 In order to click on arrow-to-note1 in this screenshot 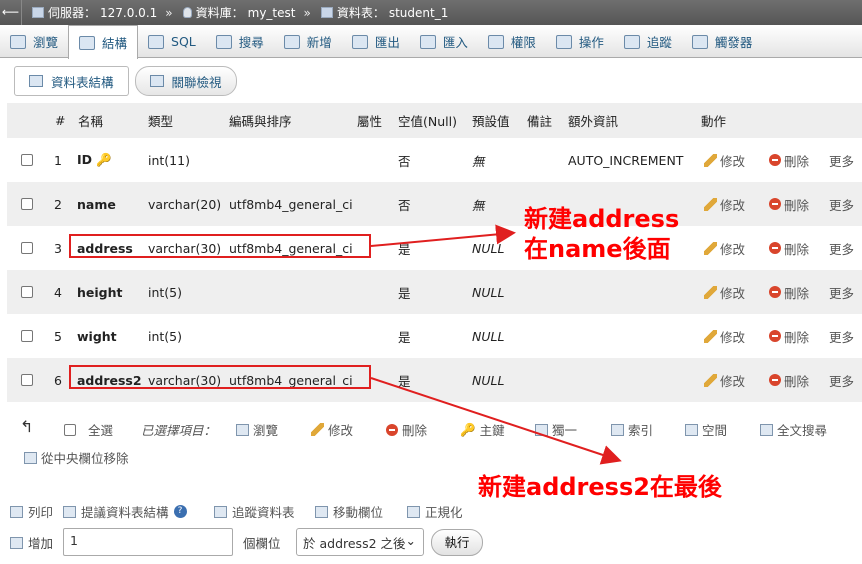, I will do `click(443, 235)`.